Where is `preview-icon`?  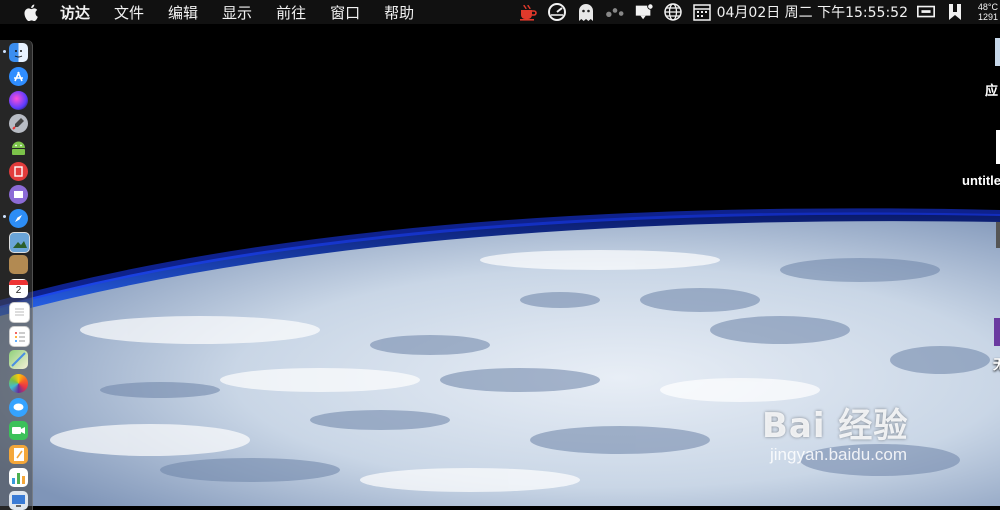
preview-icon is located at coordinates (19, 242).